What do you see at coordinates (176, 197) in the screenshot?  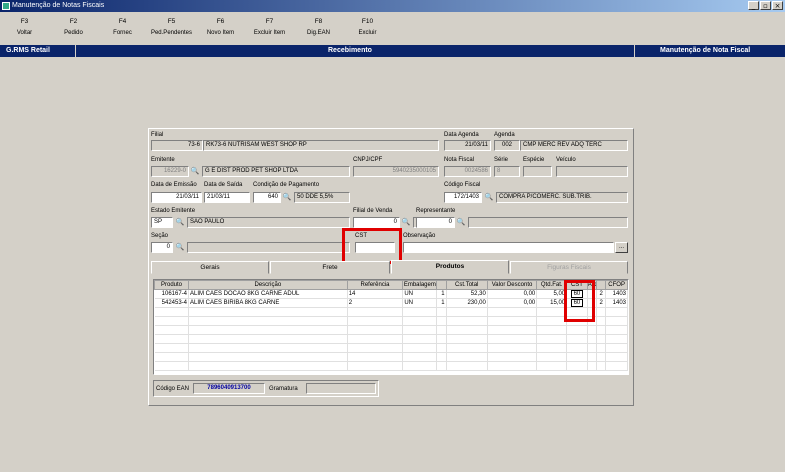 I see `emissao-field: 21/03/11` at bounding box center [176, 197].